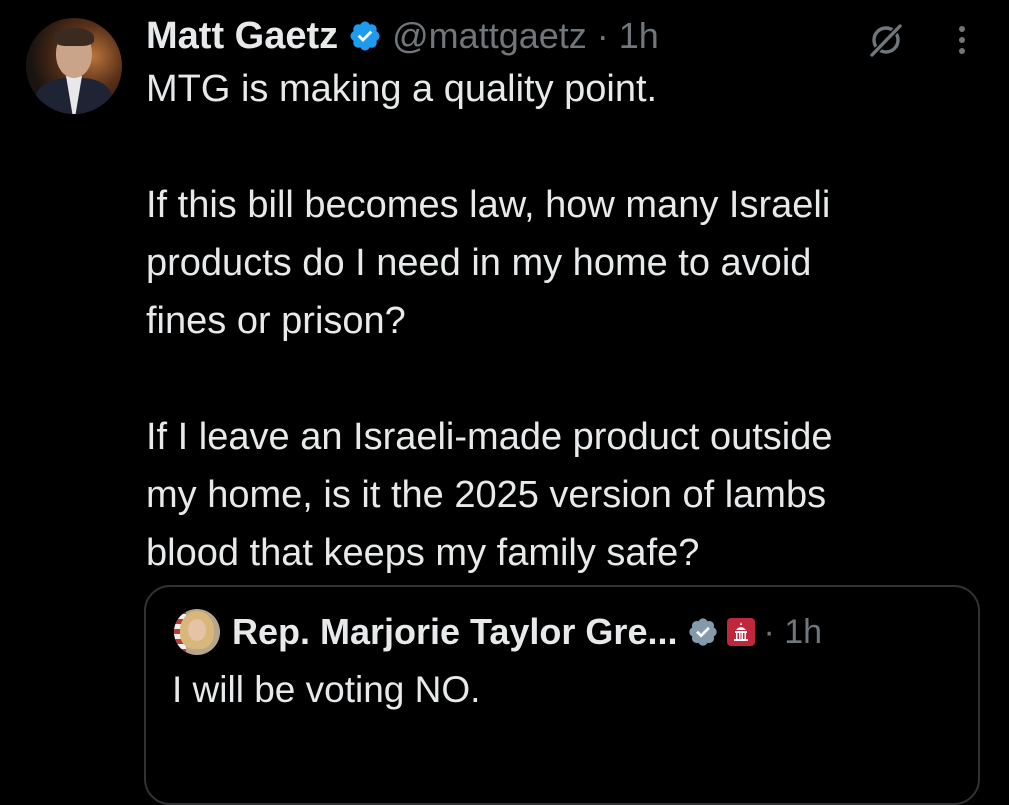  Describe the element at coordinates (703, 632) in the screenshot. I see `gray-verified-badge-icon` at that location.